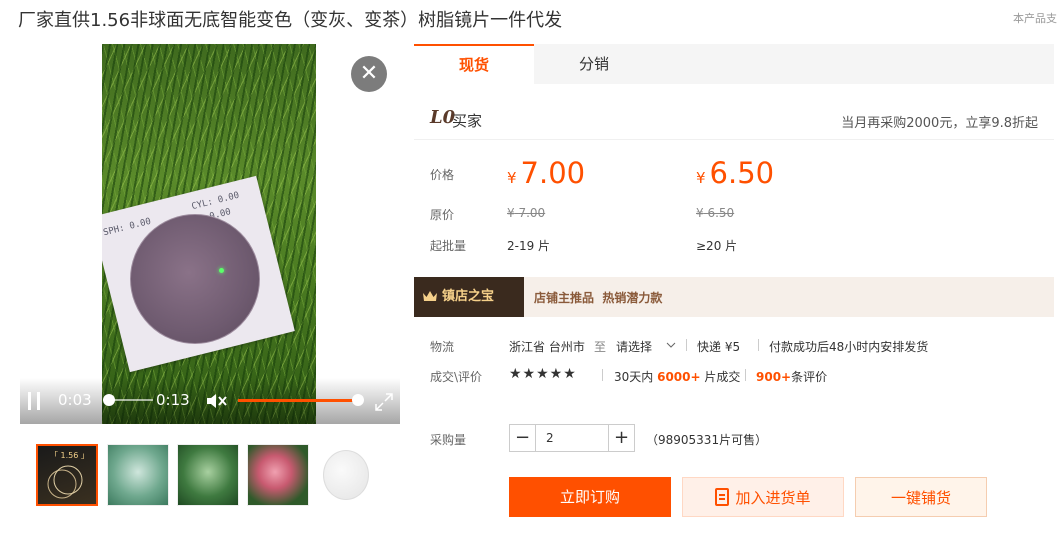 Image resolution: width=1057 pixels, height=537 pixels. Describe the element at coordinates (526, 213) in the screenshot. I see `tier-1-original: ¥ 7.00` at that location.